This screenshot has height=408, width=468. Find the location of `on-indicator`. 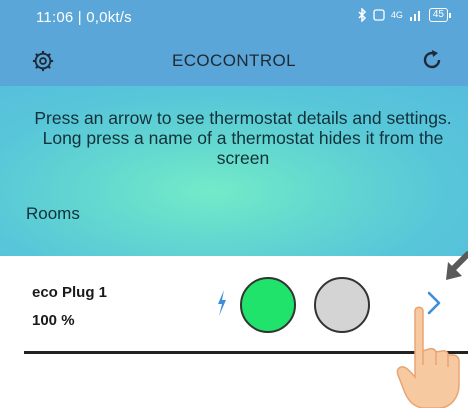

on-indicator is located at coordinates (268, 305).